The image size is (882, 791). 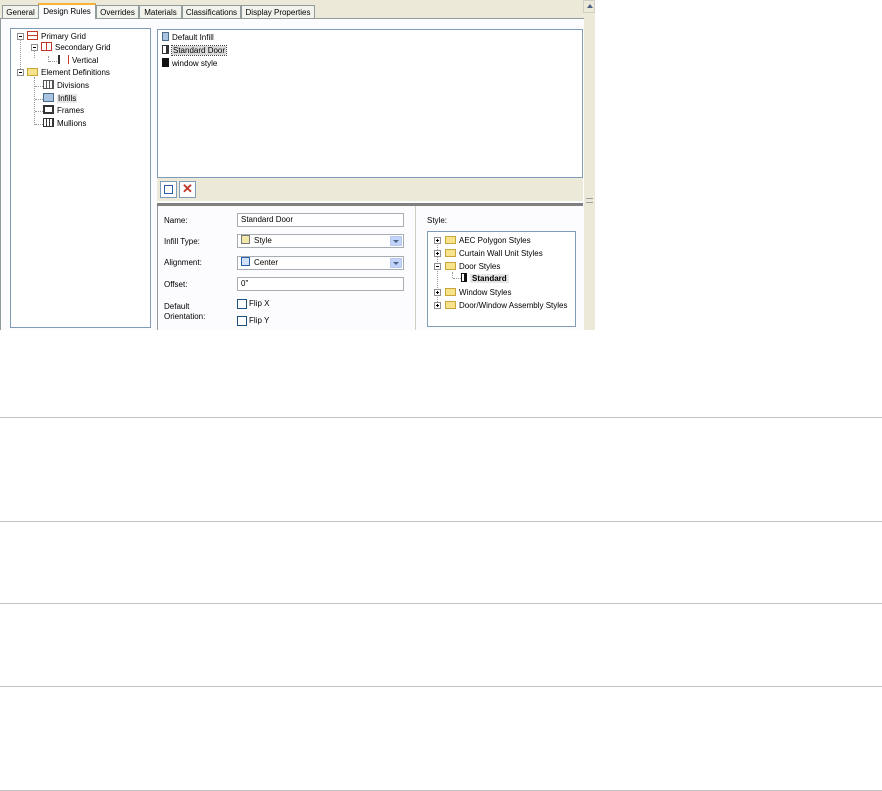 What do you see at coordinates (278, 11) in the screenshot?
I see `tab-display-properties: Display Properties` at bounding box center [278, 11].